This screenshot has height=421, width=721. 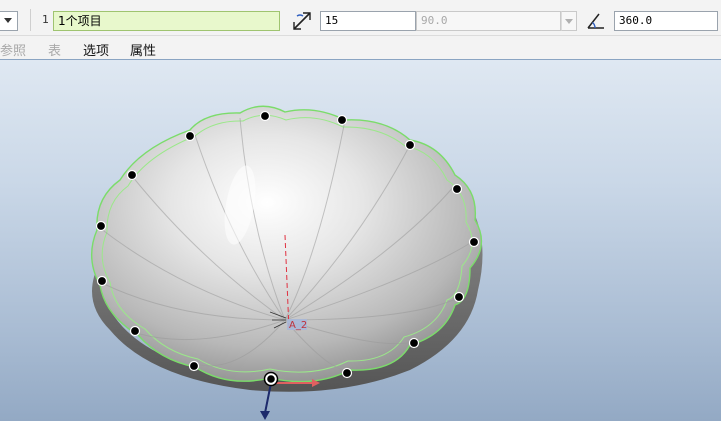 What do you see at coordinates (360, 48) in the screenshot?
I see `dashboard-tabs: 参照 表 选项 属性` at bounding box center [360, 48].